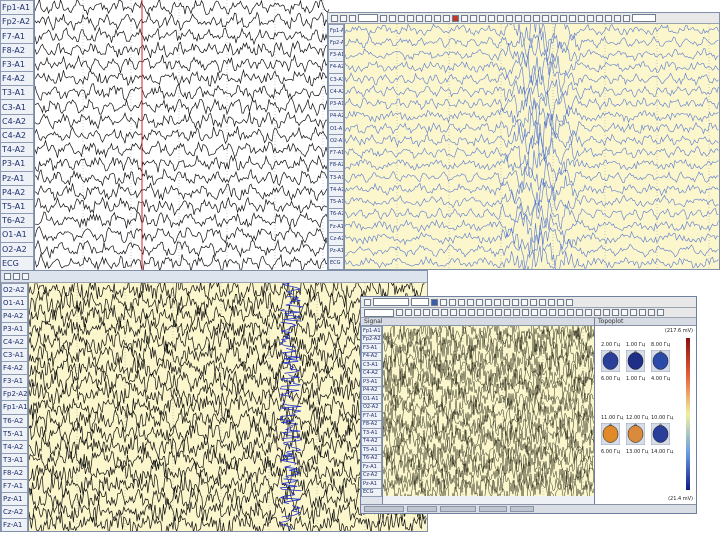 The width and height of the screenshot is (720, 540). Describe the element at coordinates (17, 221) in the screenshot. I see `channel-label: T6-A2` at that location.